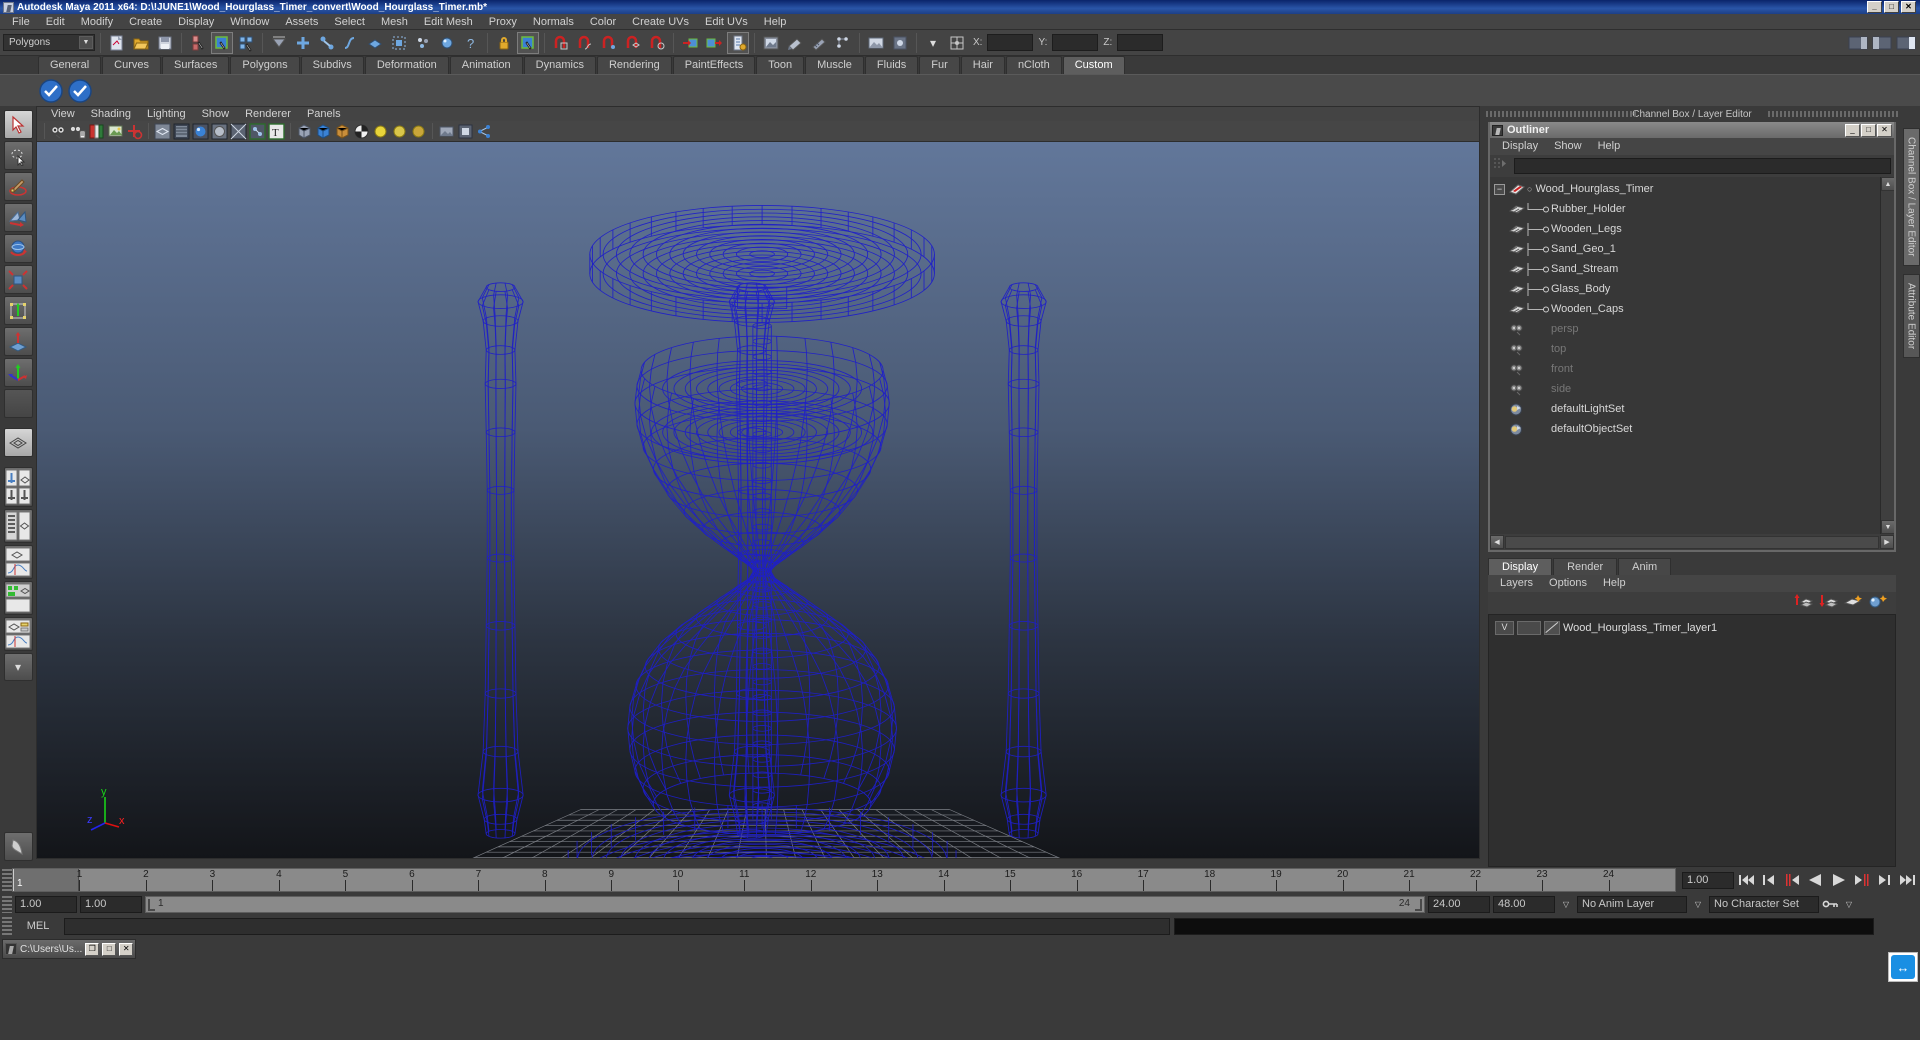 This screenshot has height=1040, width=1920. I want to click on lighting-icon, so click(219, 131).